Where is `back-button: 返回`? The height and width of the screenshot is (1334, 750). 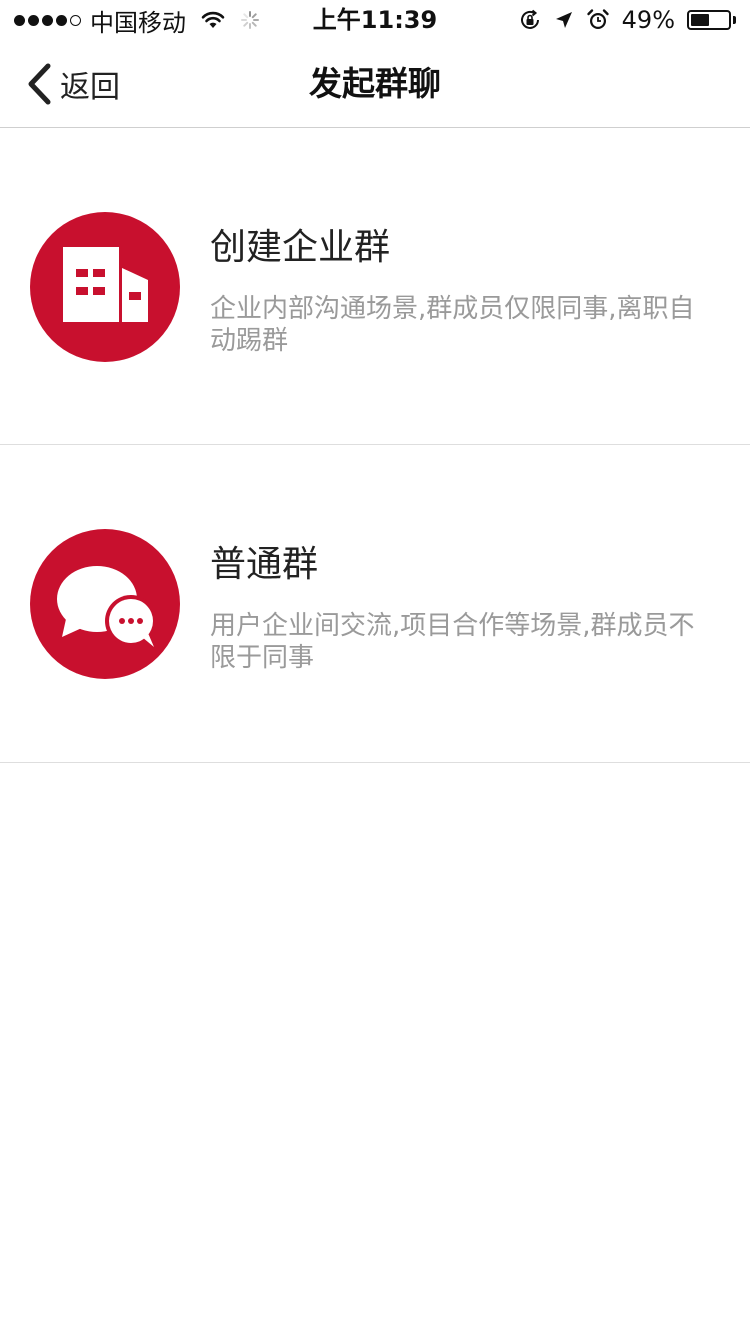
back-button: 返回 is located at coordinates (73, 84).